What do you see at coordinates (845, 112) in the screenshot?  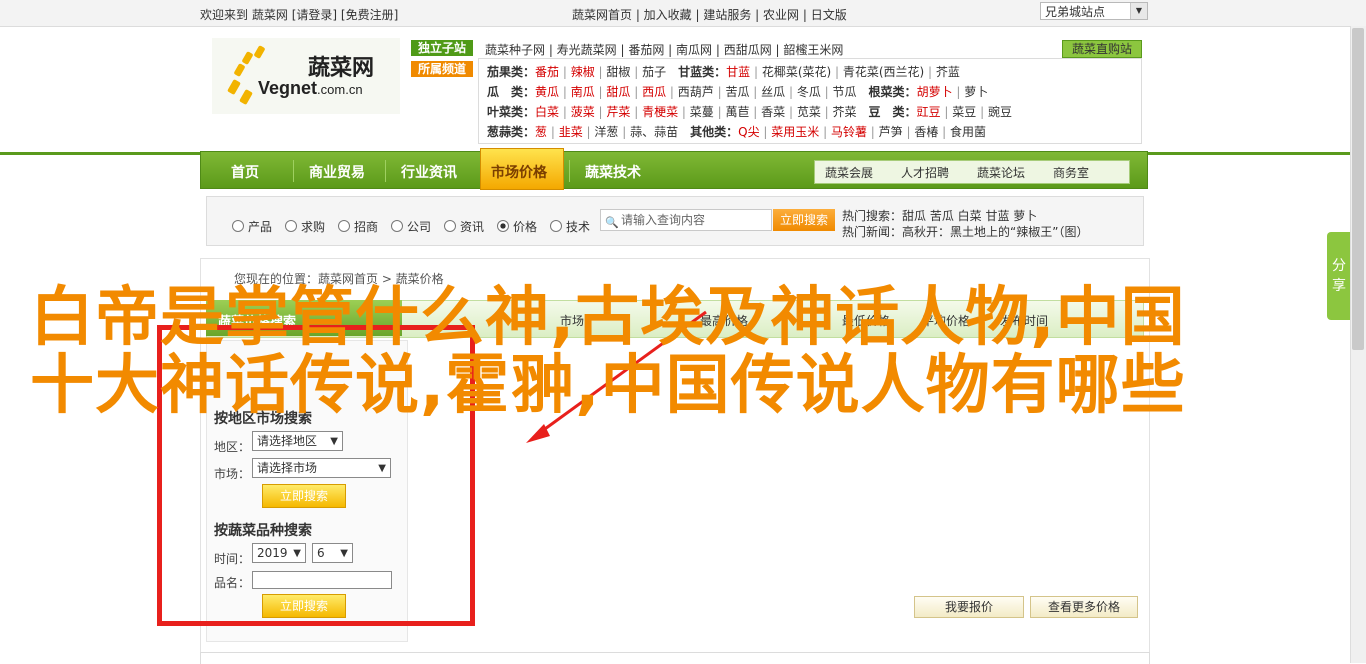 I see `category-link: 芥菜` at bounding box center [845, 112].